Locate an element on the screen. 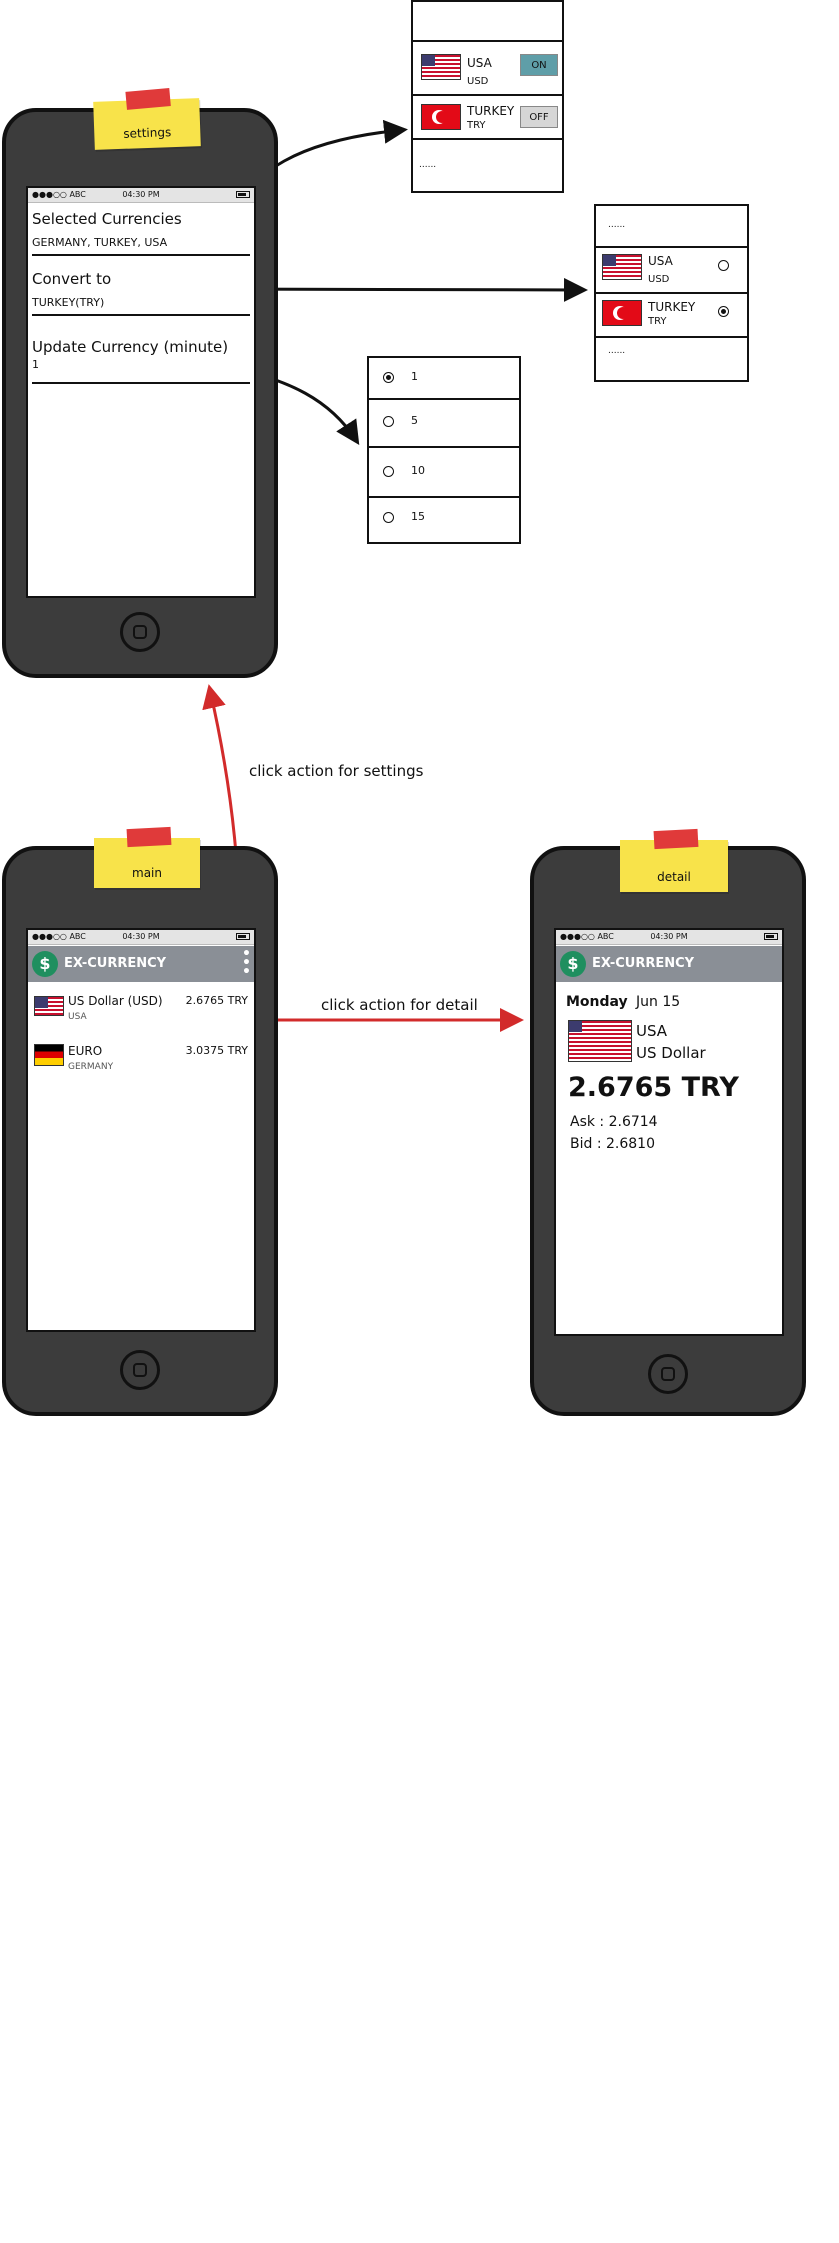 The width and height of the screenshot is (839, 2243). currency-country: GERMANY is located at coordinates (91, 1067).